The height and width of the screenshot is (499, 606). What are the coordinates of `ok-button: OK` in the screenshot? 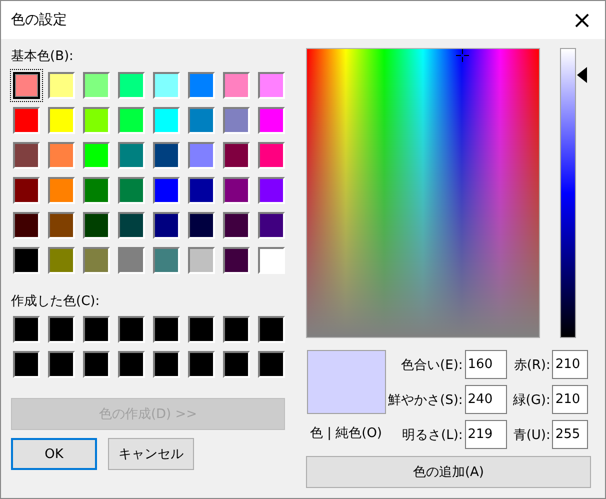 It's located at (54, 454).